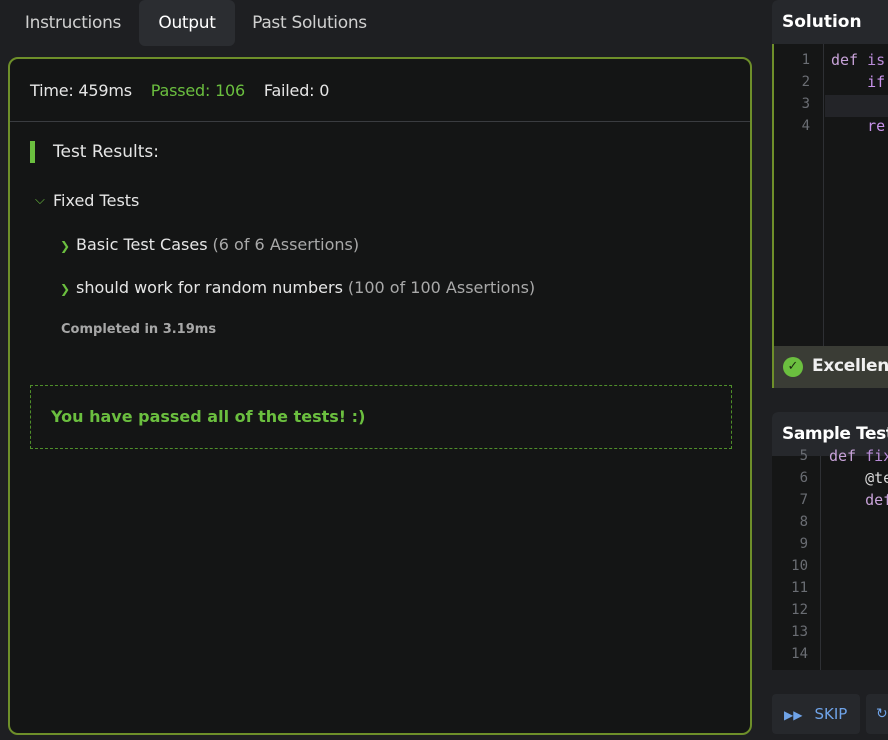 This screenshot has height=740, width=888. Describe the element at coordinates (799, 632) in the screenshot. I see `line-number: 13` at that location.